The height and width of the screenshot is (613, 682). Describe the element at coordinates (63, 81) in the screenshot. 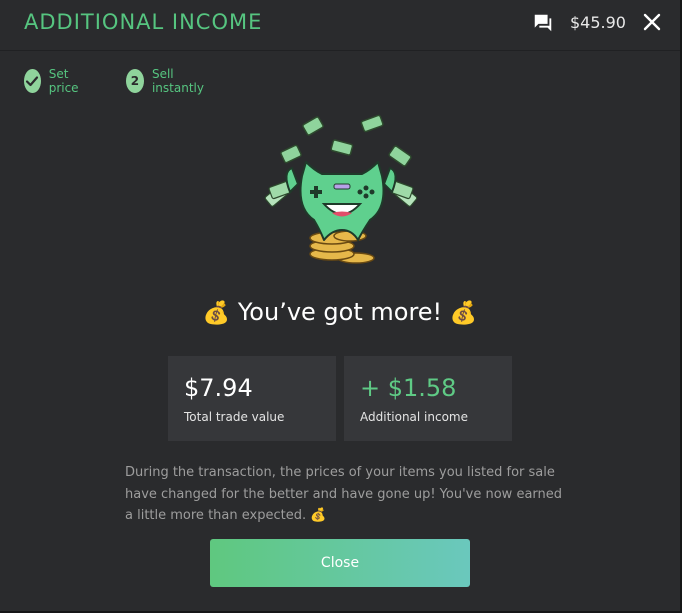

I see `step-label: Set price` at that location.